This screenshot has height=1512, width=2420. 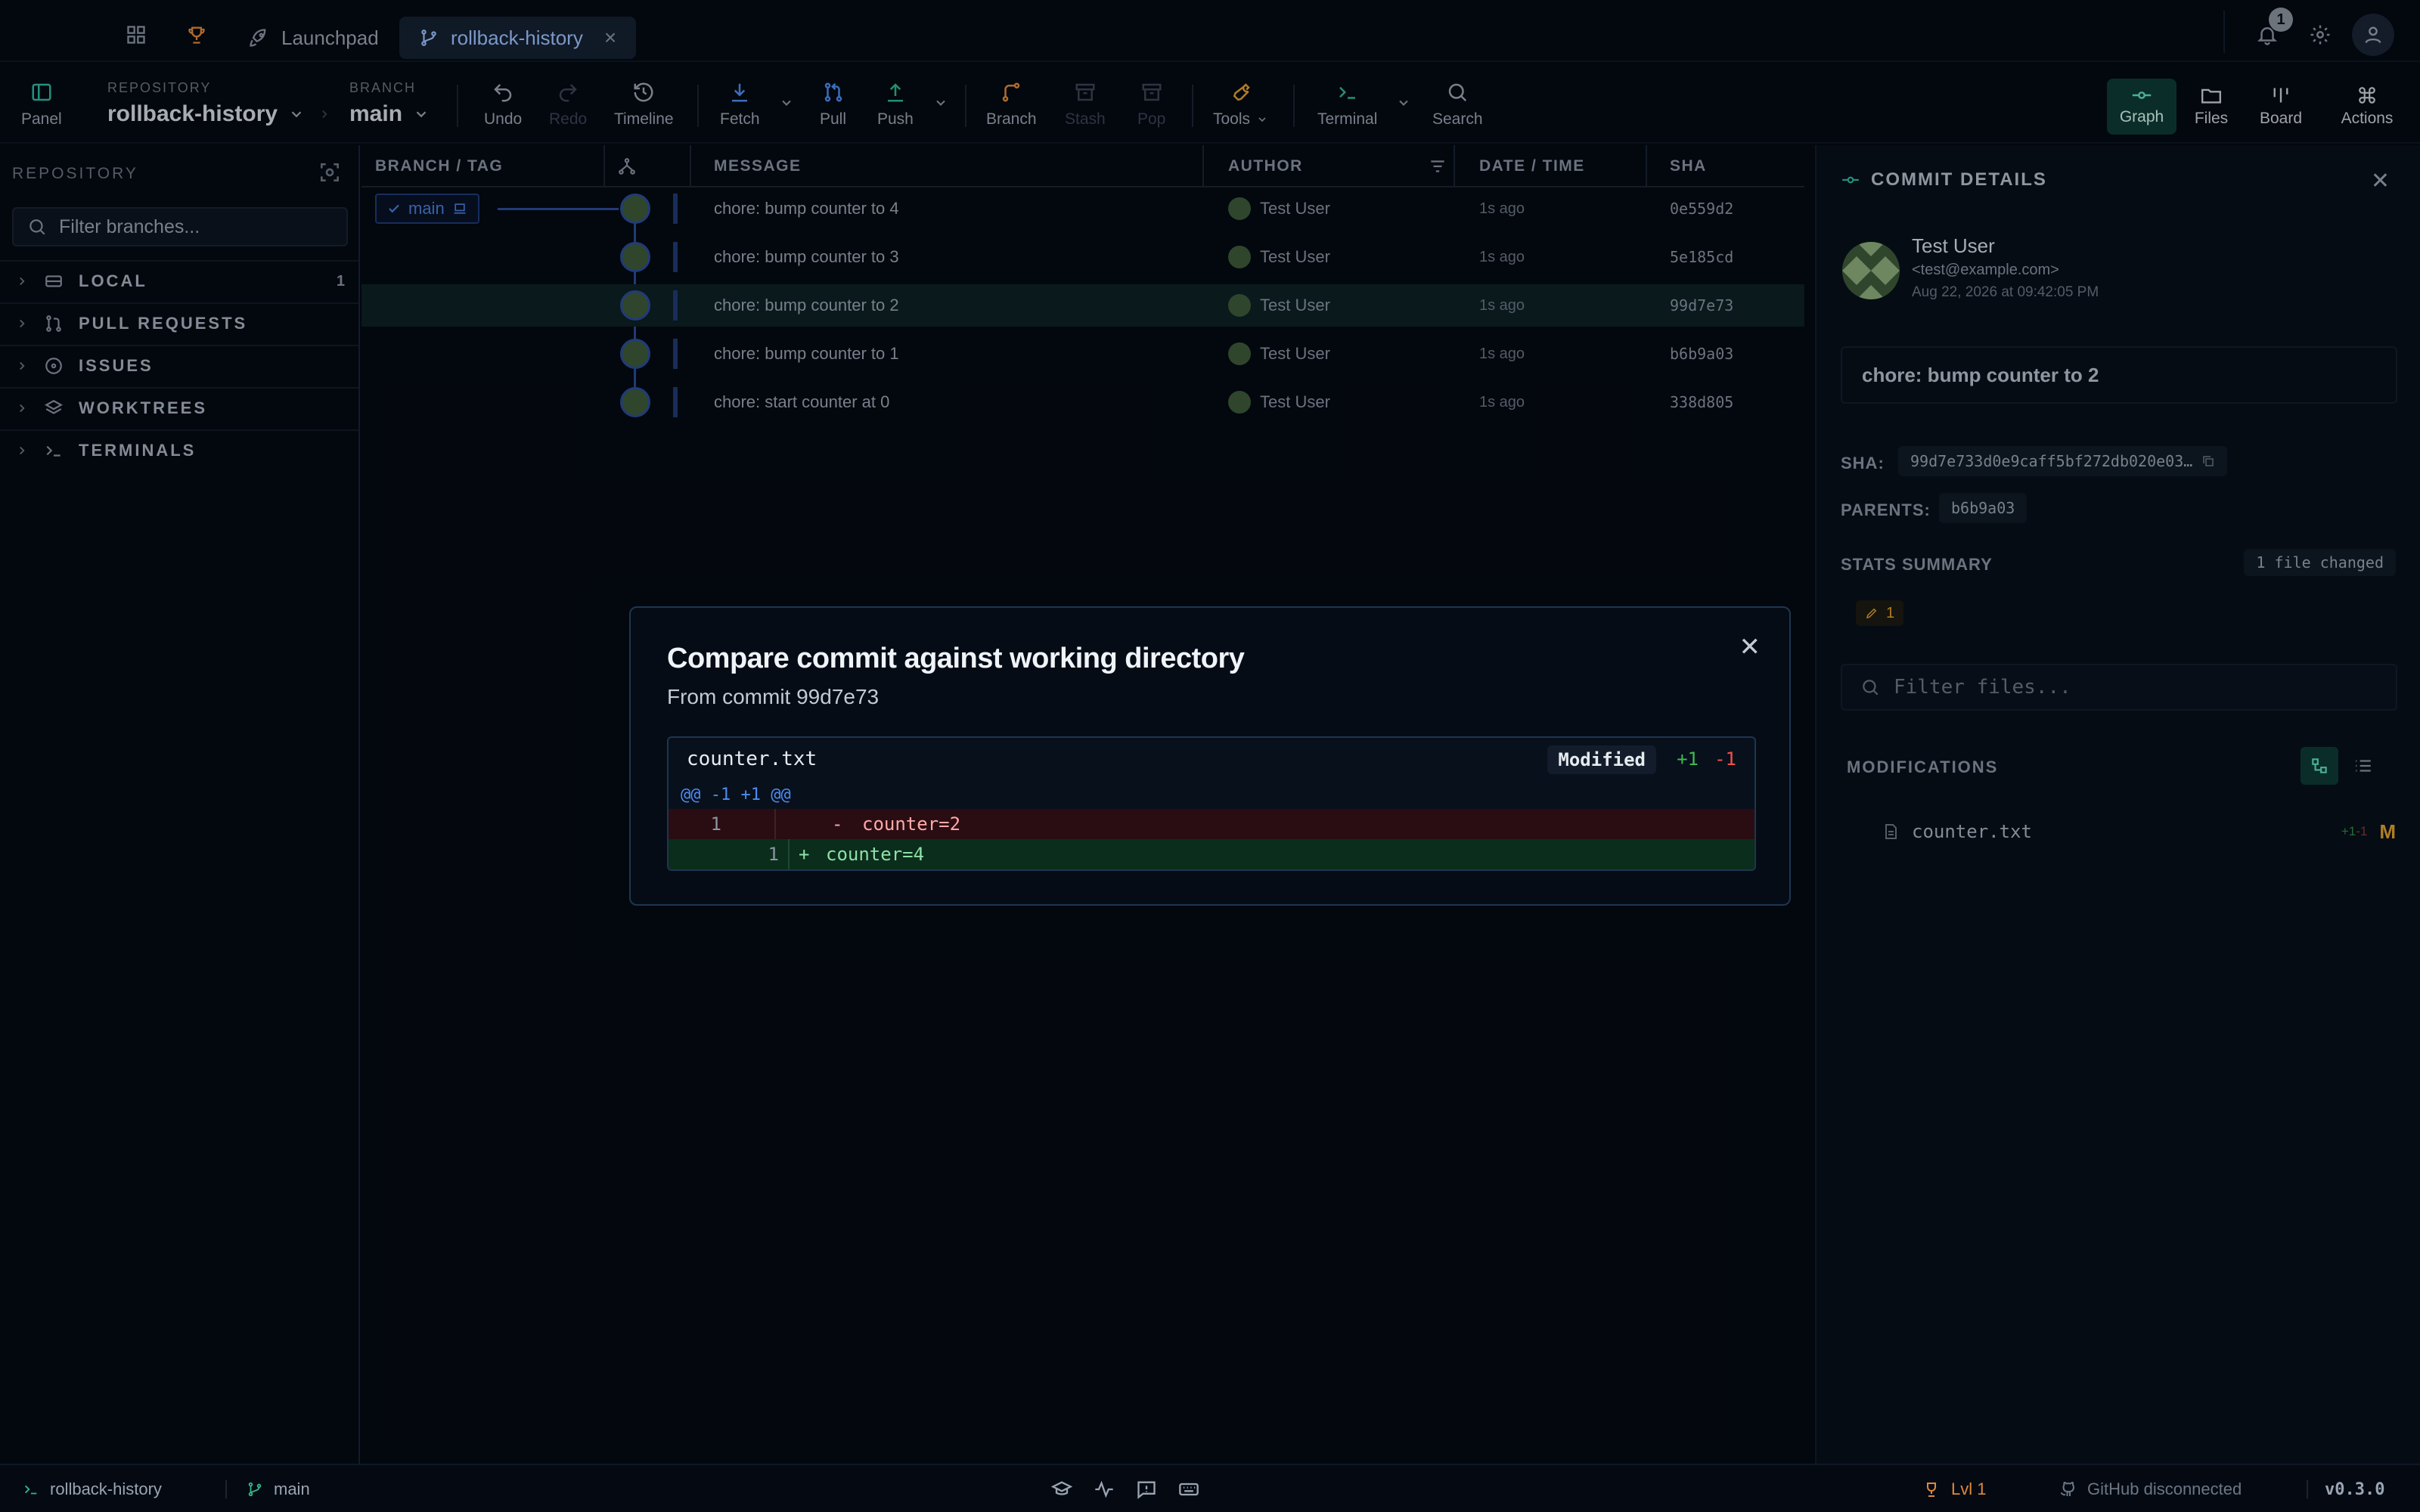 I want to click on diff-file-name: counter.txt, so click(x=752, y=759).